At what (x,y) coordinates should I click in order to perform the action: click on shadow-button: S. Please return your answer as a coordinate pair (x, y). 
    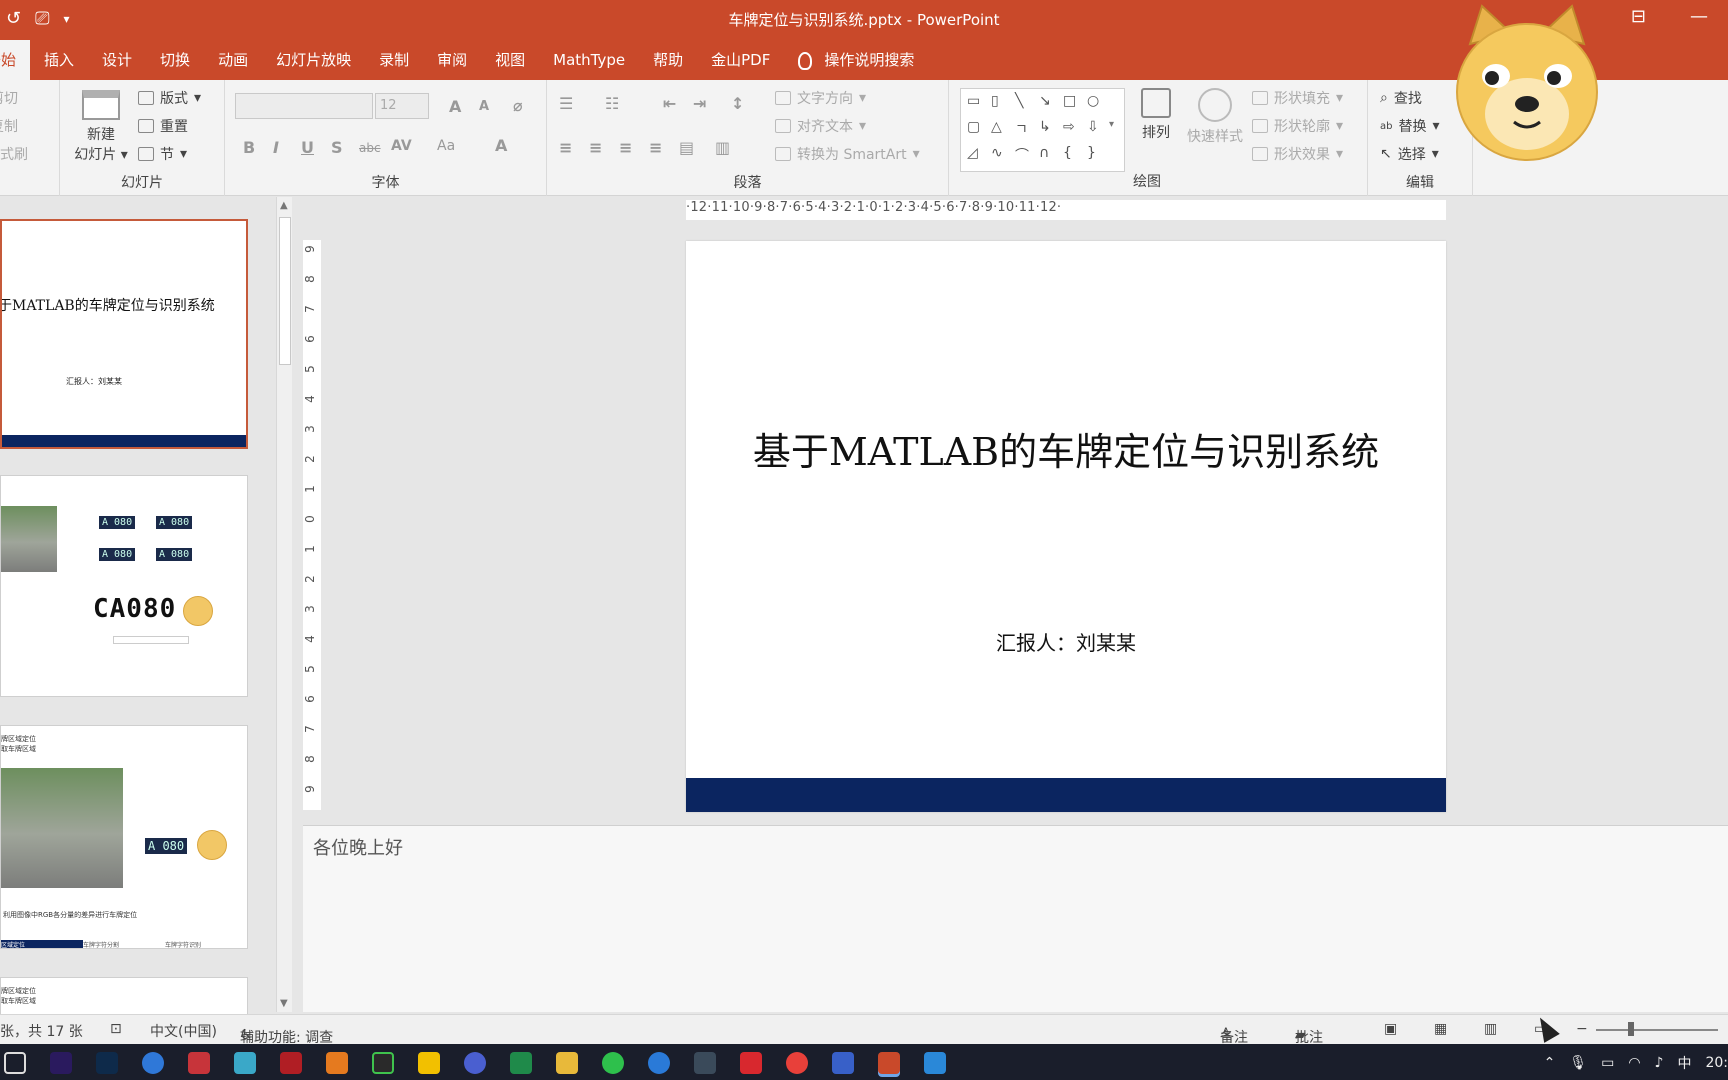
    Looking at the image, I should click on (337, 147).